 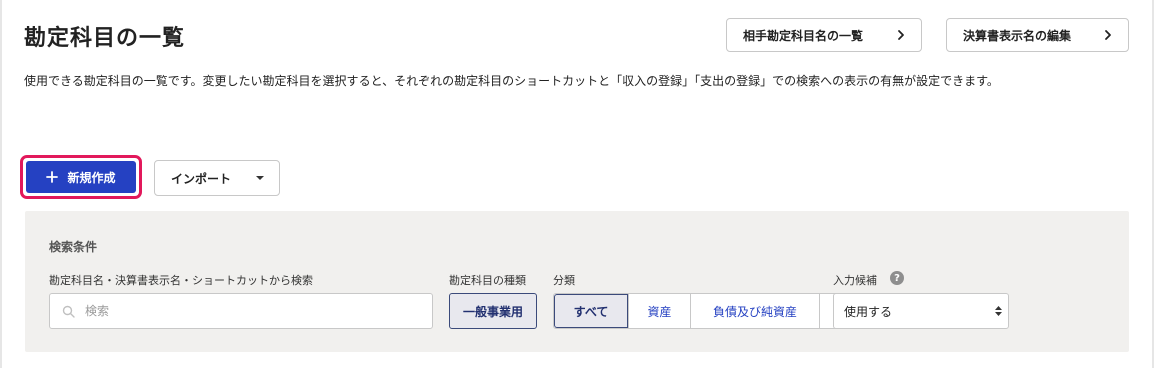 What do you see at coordinates (998, 311) in the screenshot?
I see `select-arrows-icon` at bounding box center [998, 311].